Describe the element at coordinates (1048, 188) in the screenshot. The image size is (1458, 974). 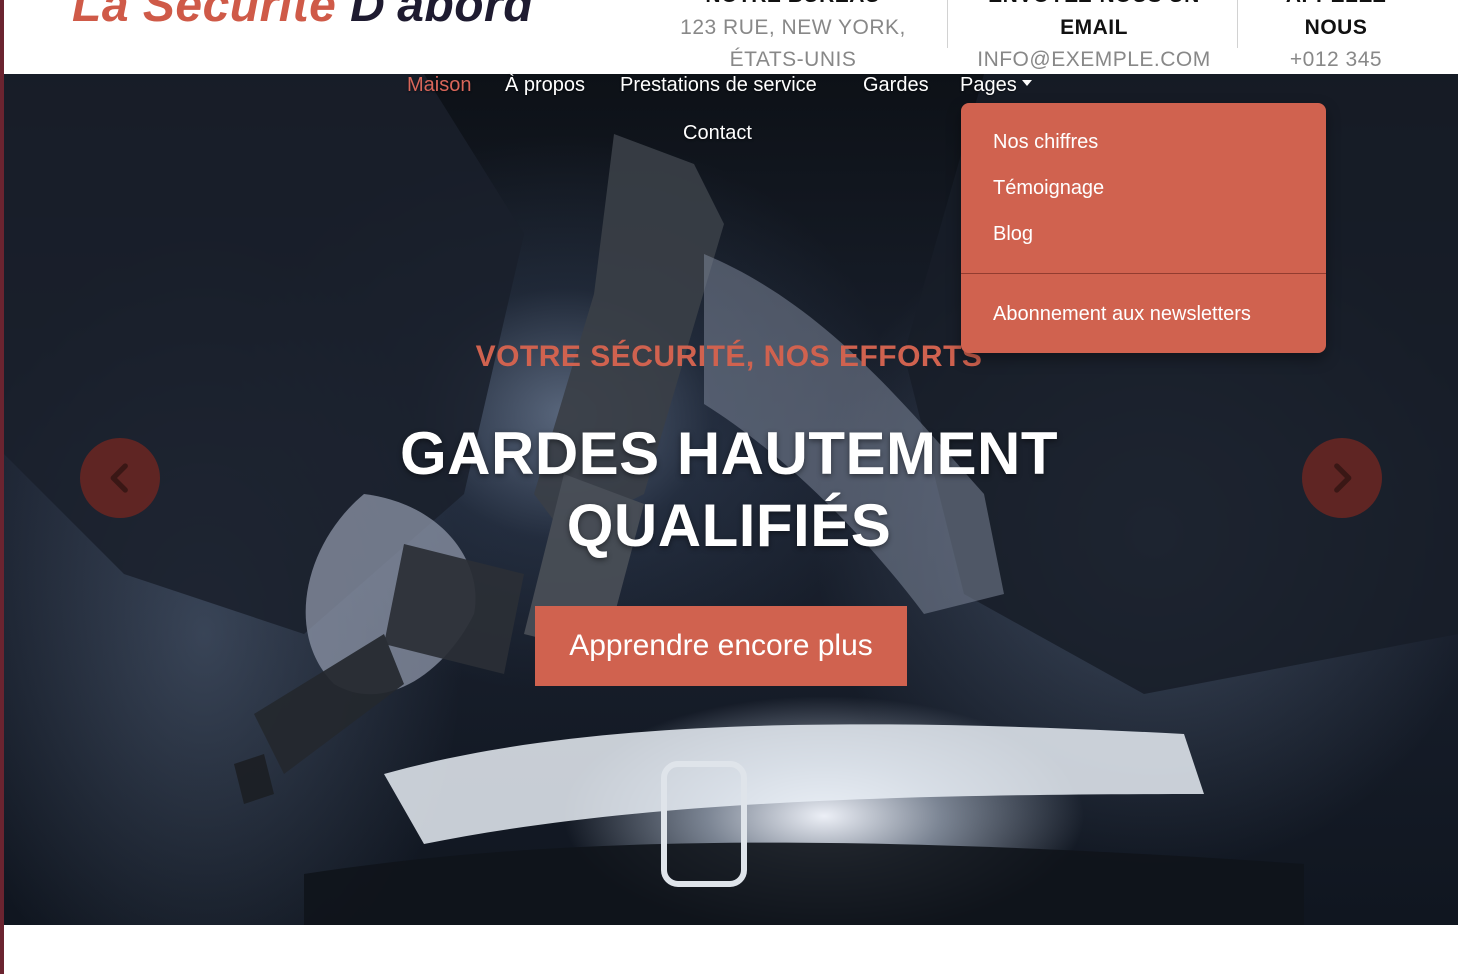
I see `dropdown-item-temoignage: Témoignage` at that location.